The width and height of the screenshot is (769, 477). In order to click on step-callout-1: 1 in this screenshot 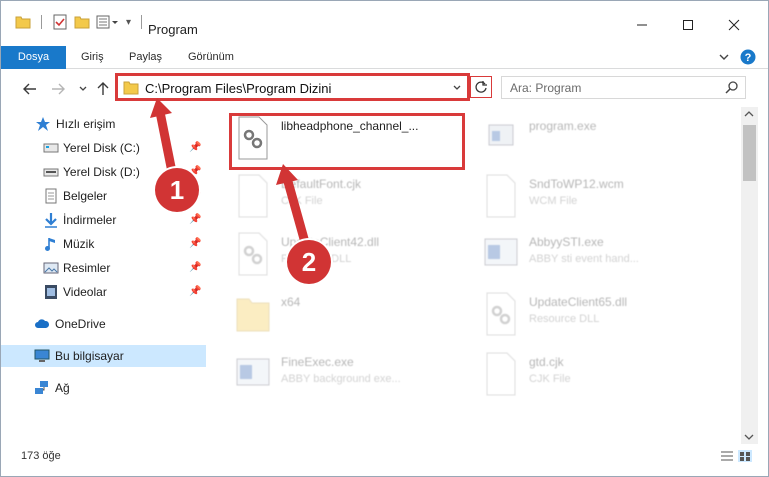, I will do `click(177, 190)`.